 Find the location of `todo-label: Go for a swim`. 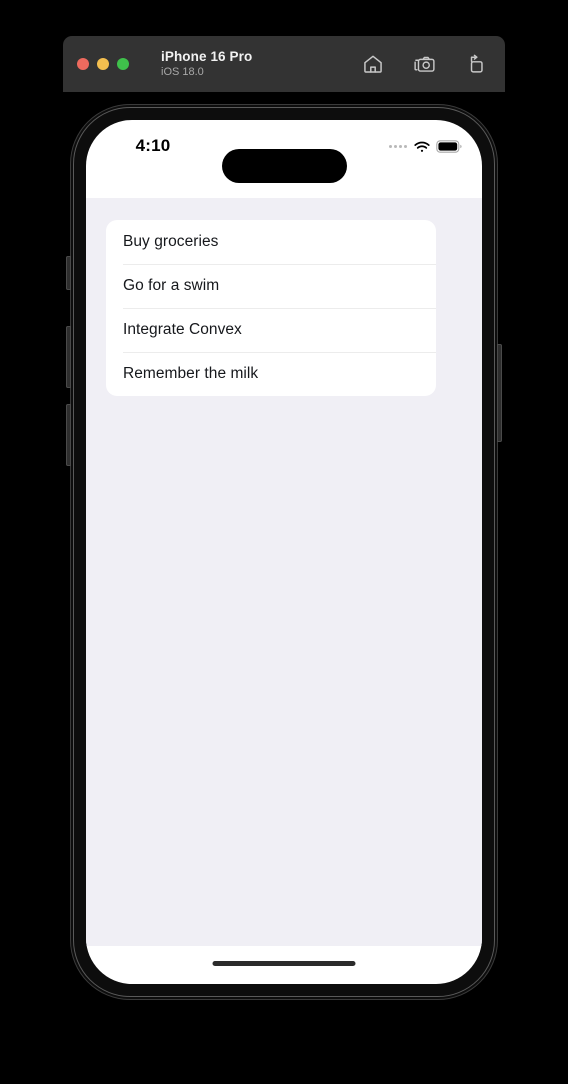

todo-label: Go for a swim is located at coordinates (171, 285).